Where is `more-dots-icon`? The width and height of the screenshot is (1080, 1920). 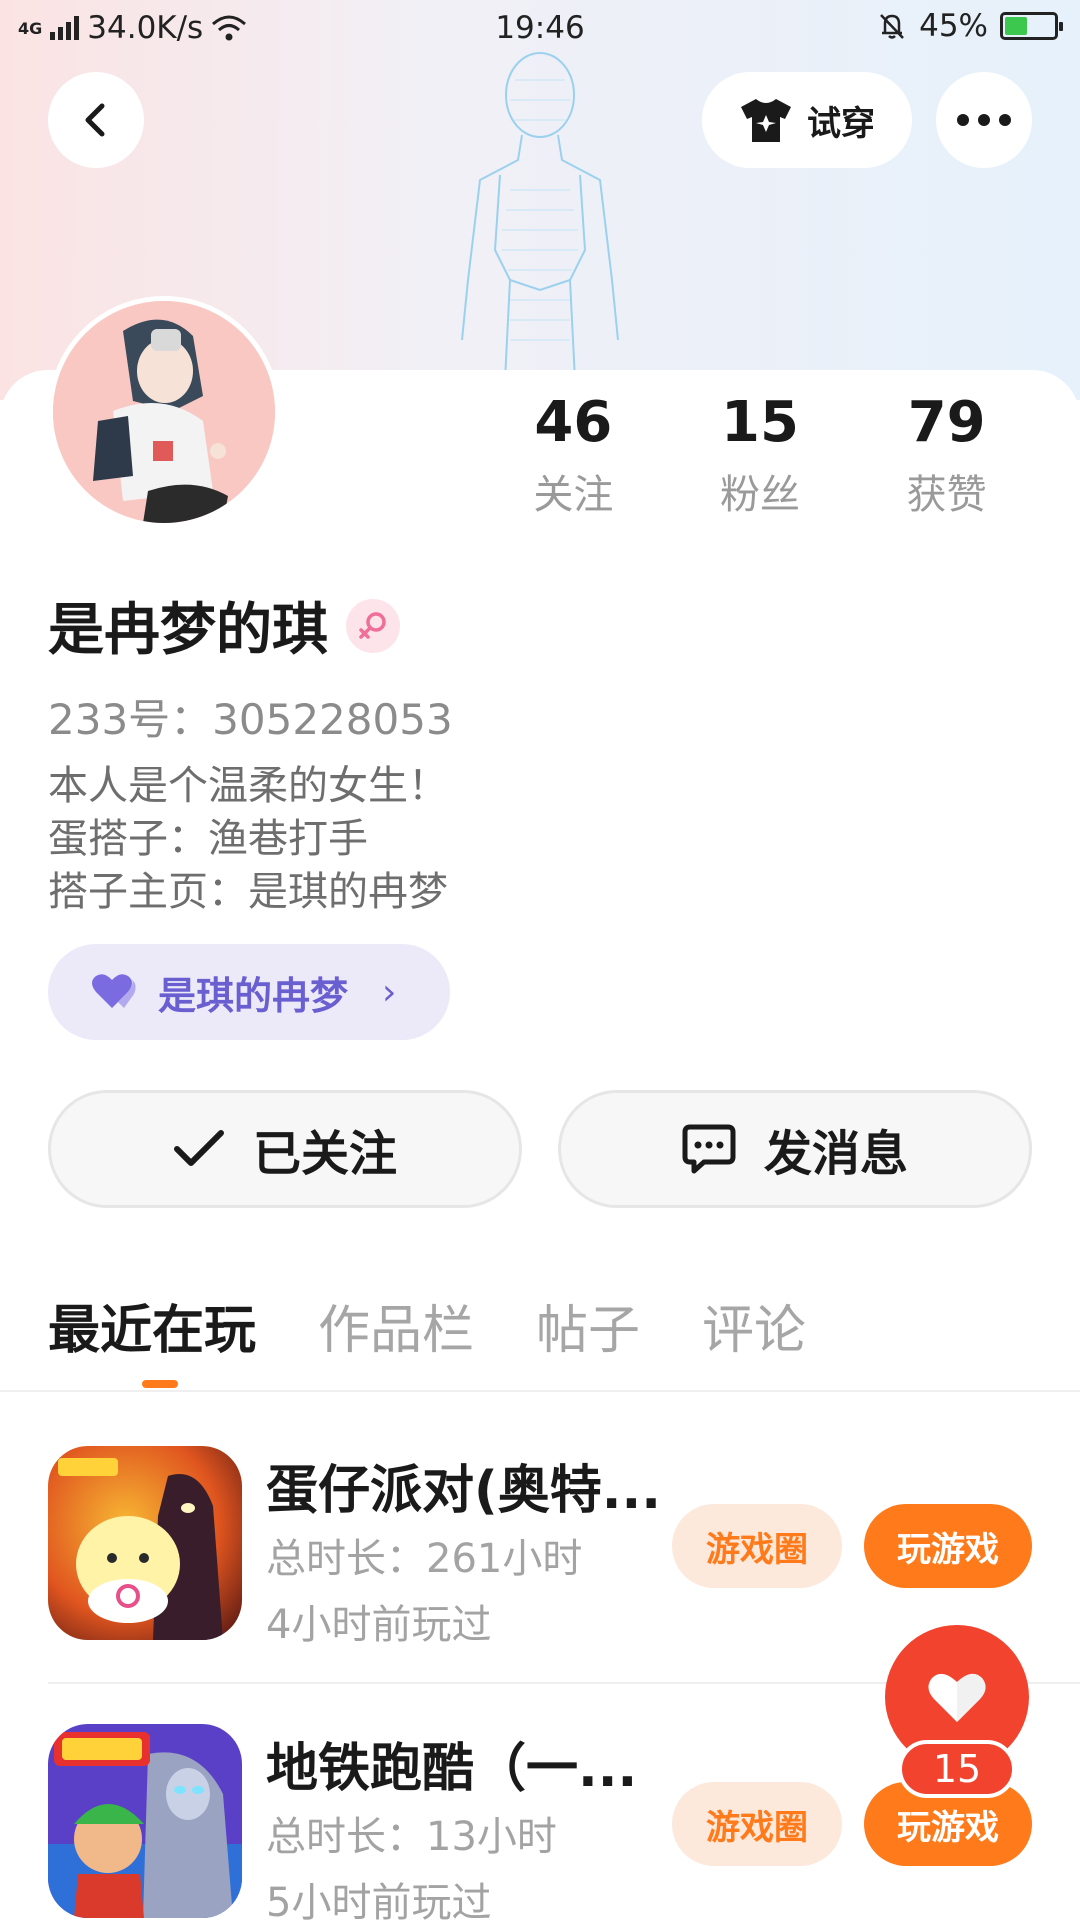 more-dots-icon is located at coordinates (984, 120).